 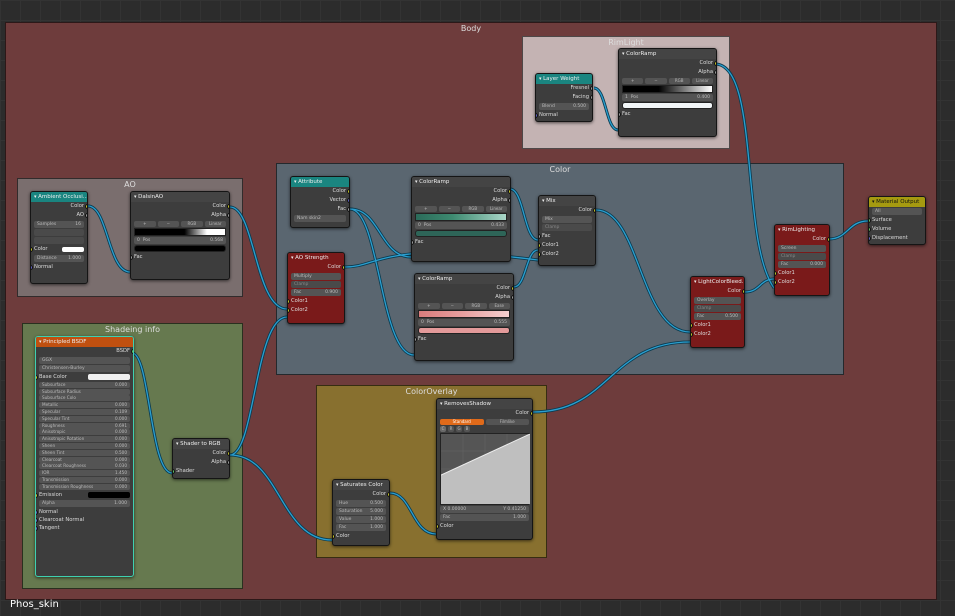 What do you see at coordinates (59, 224) in the screenshot?
I see `samples-field: Samples 16` at bounding box center [59, 224].